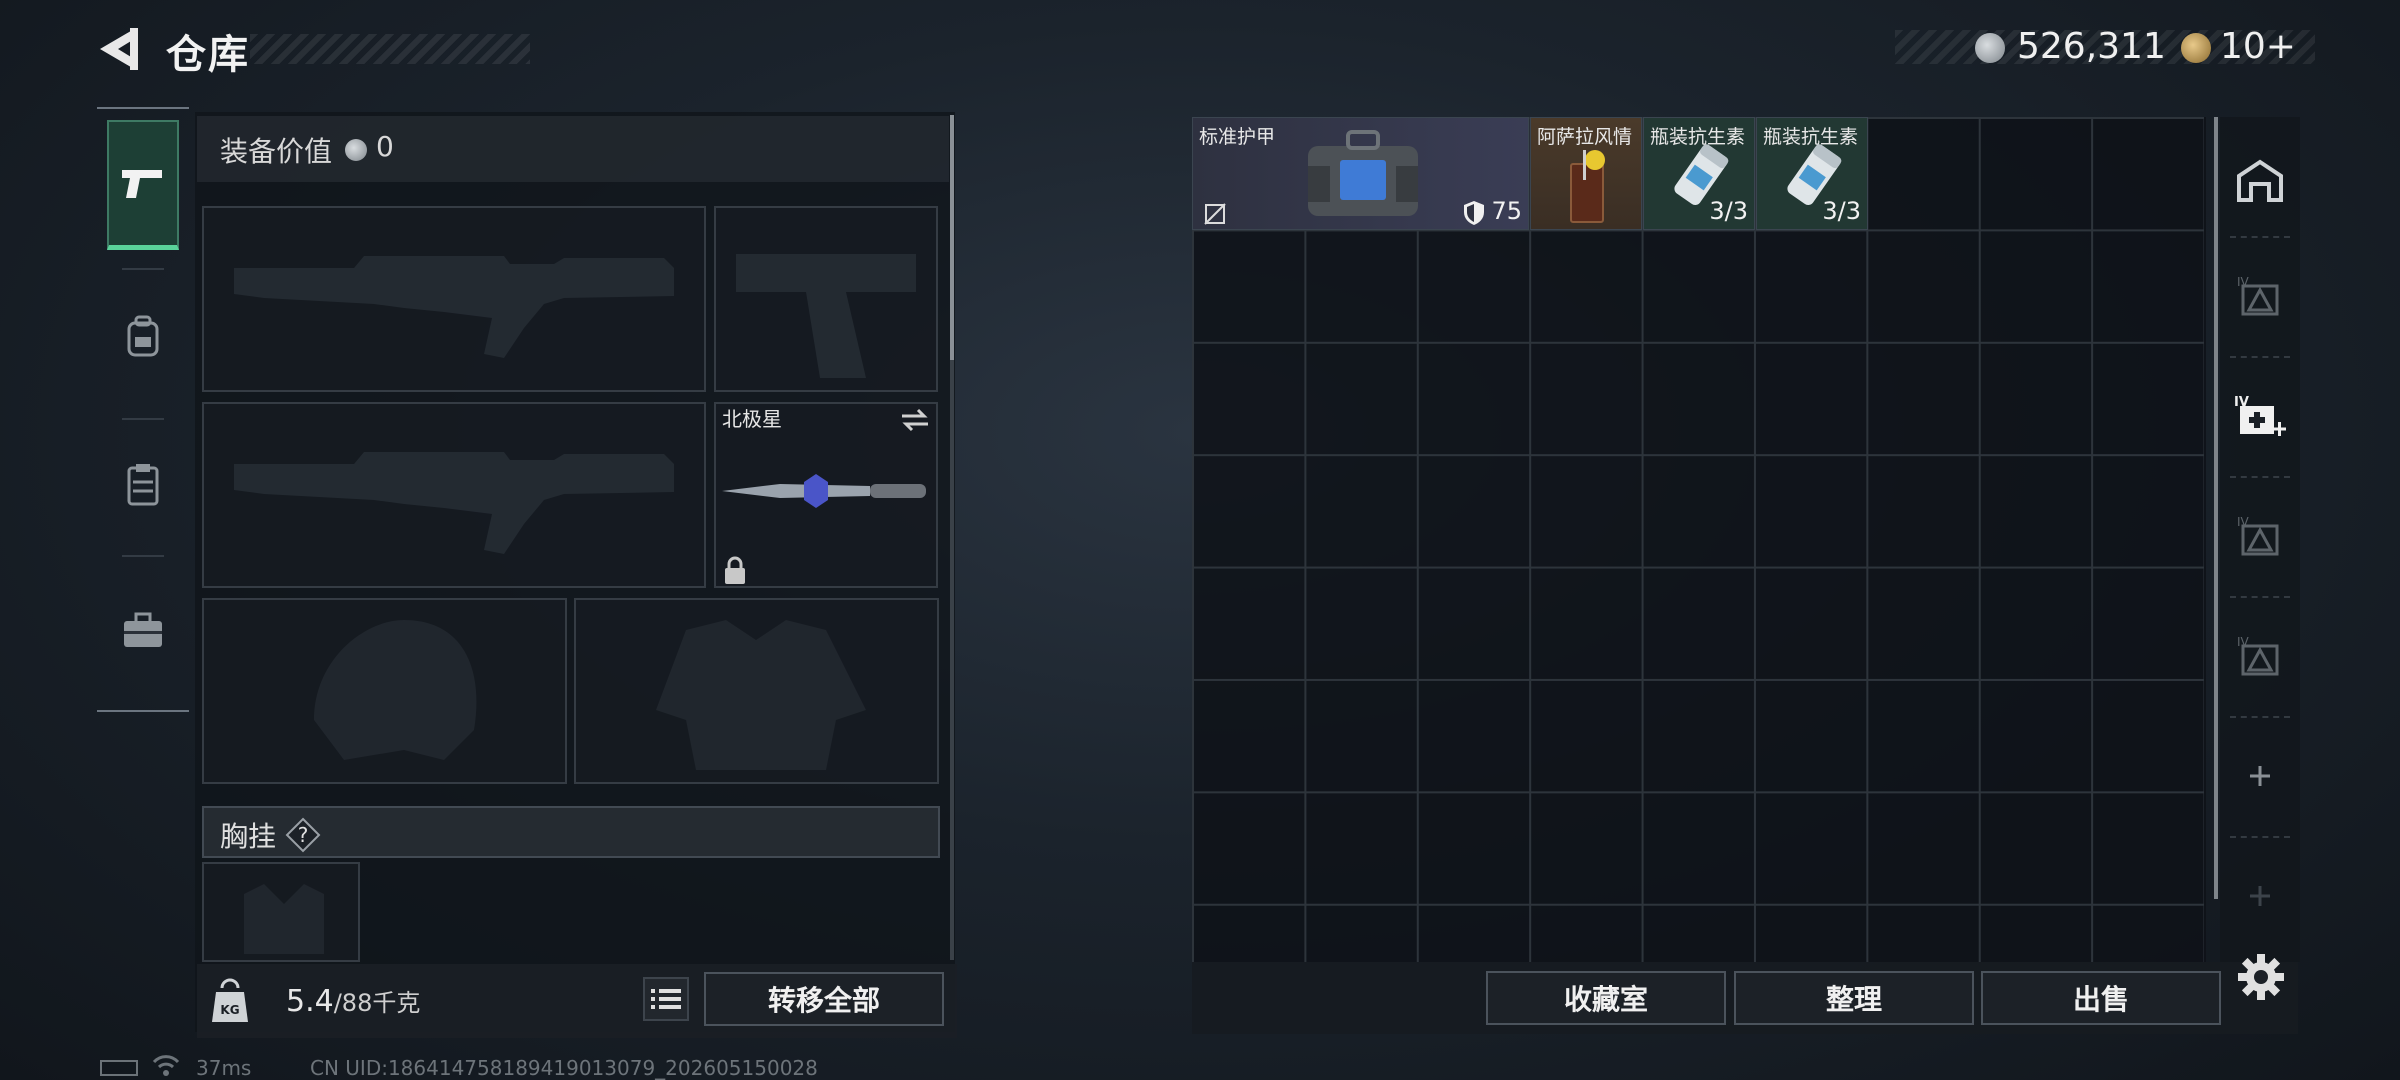 The width and height of the screenshot is (2400, 1080). Describe the element at coordinates (248, 836) in the screenshot. I see `chest-rig-label: 胸挂` at that location.